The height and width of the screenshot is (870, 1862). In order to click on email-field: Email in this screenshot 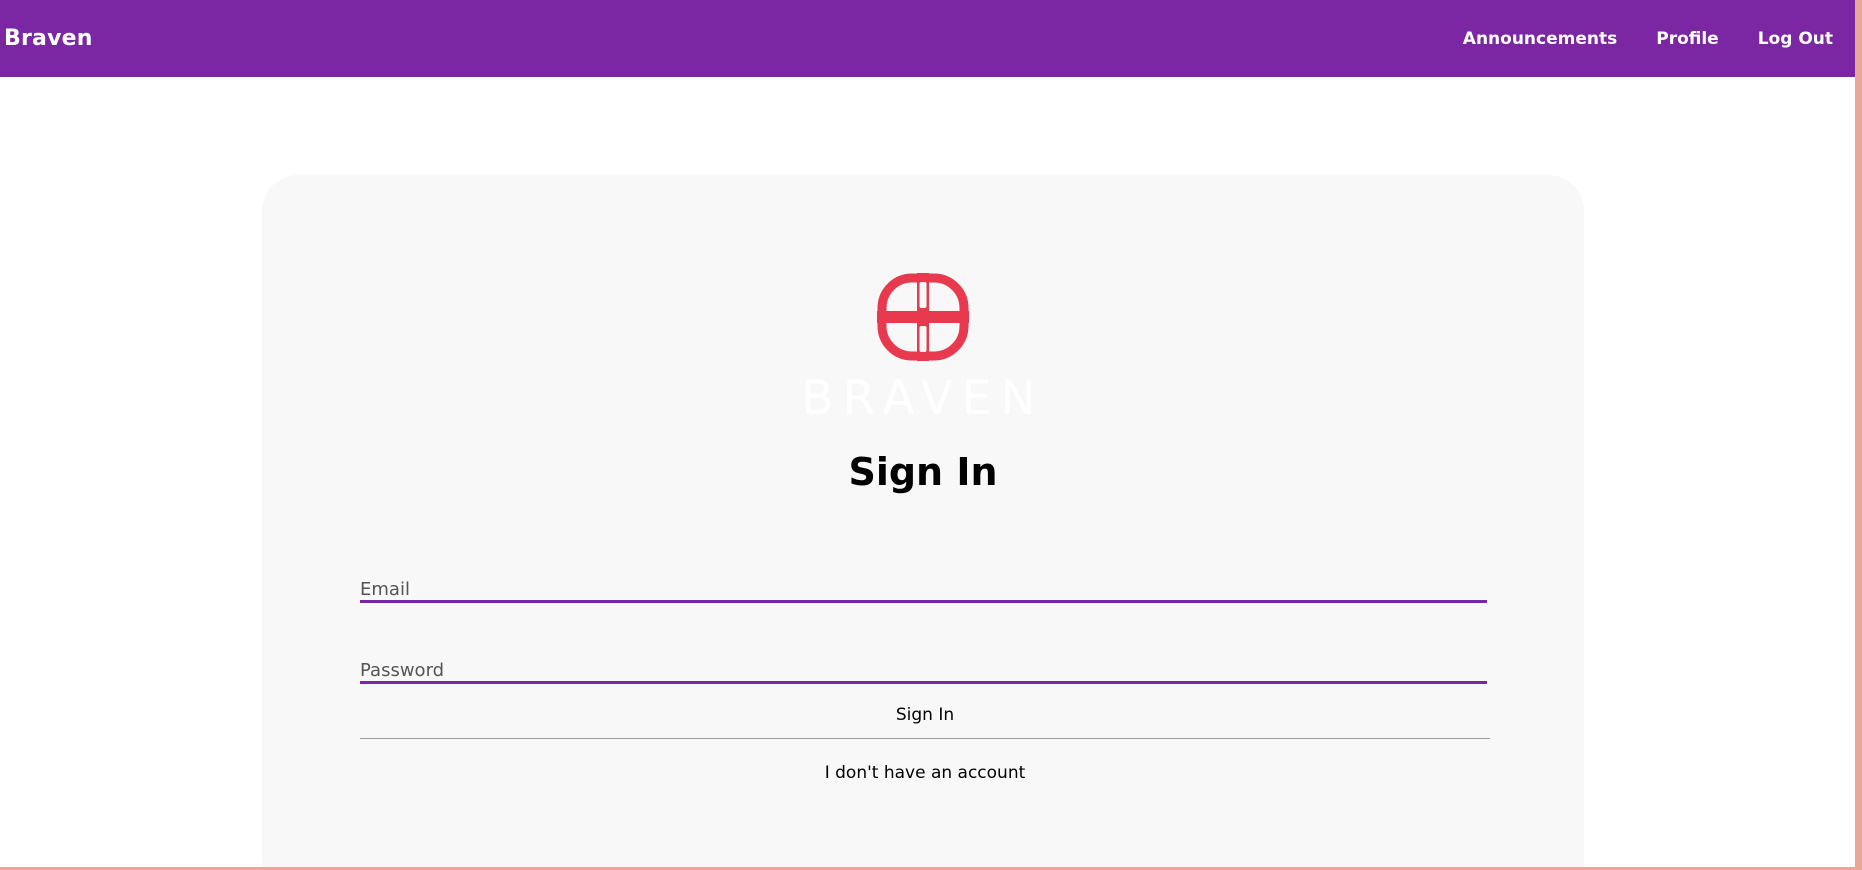, I will do `click(923, 587)`.